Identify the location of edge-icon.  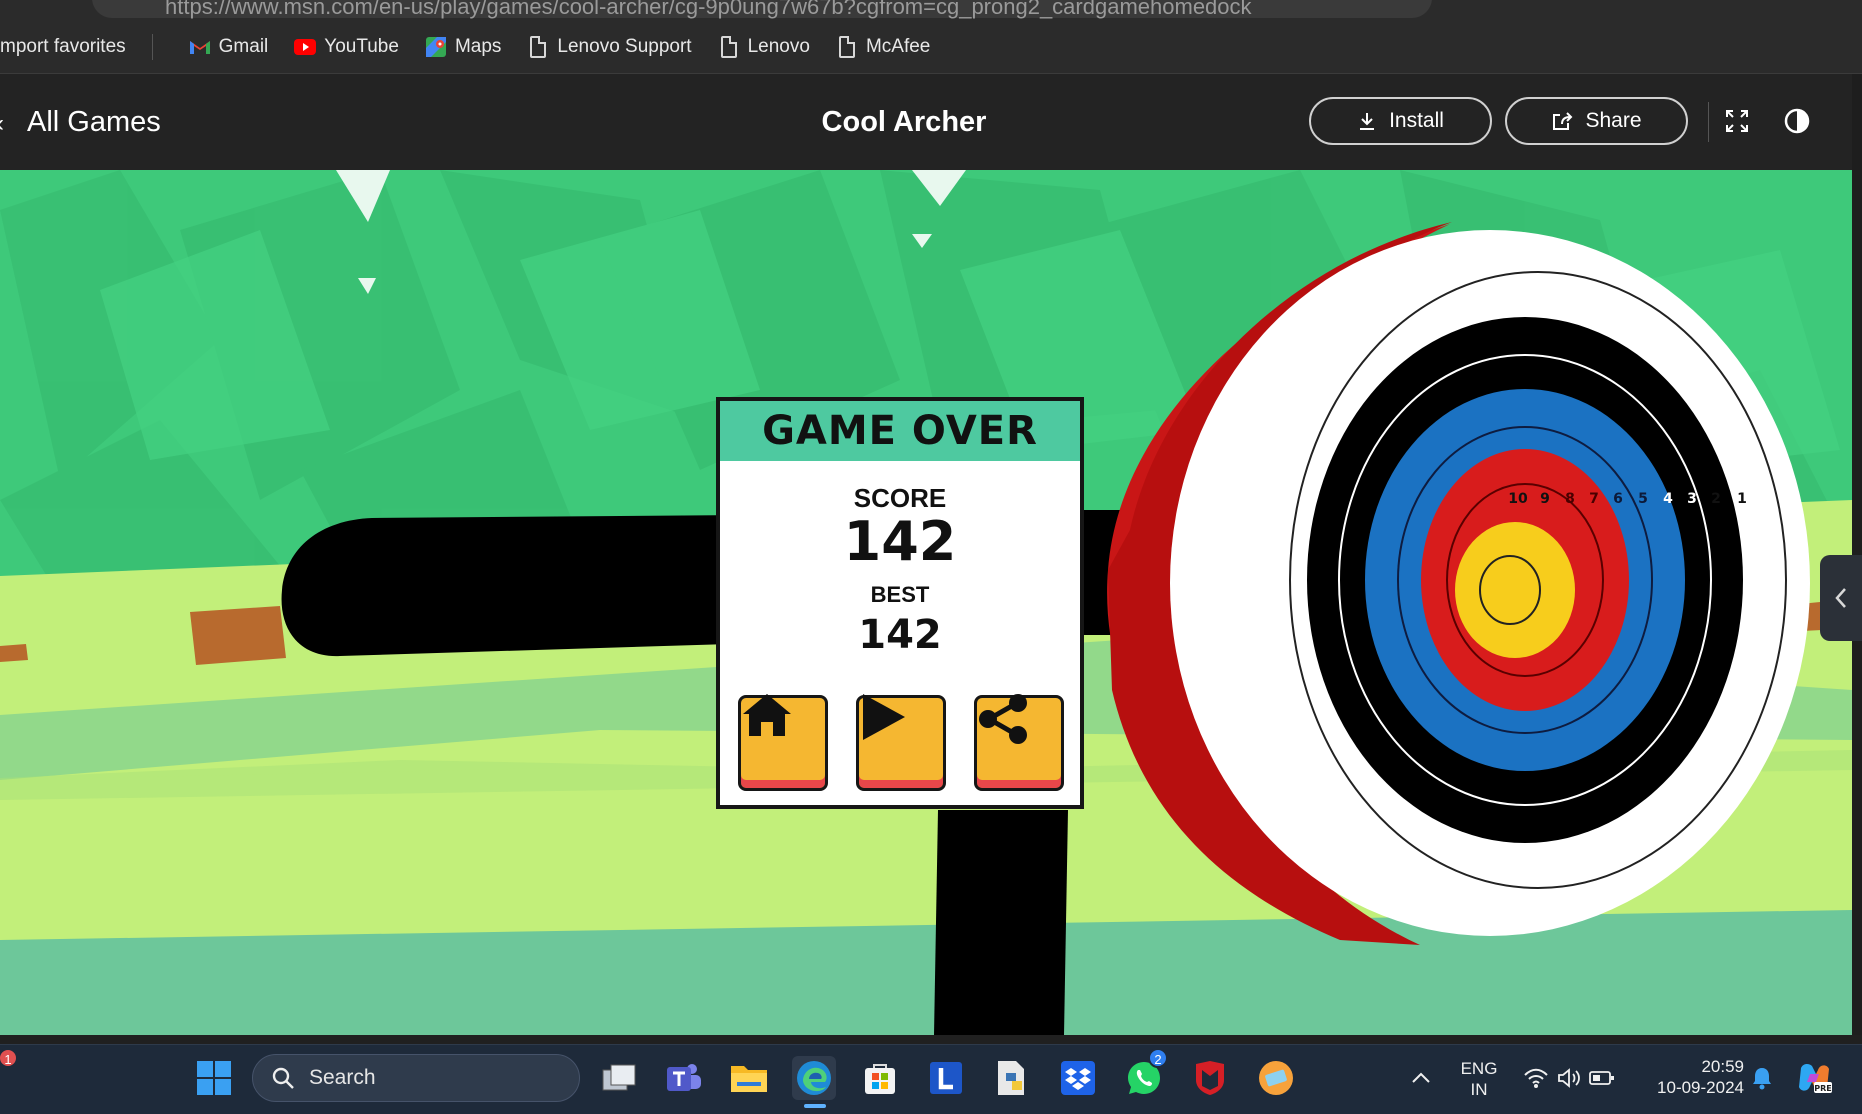
(814, 1078).